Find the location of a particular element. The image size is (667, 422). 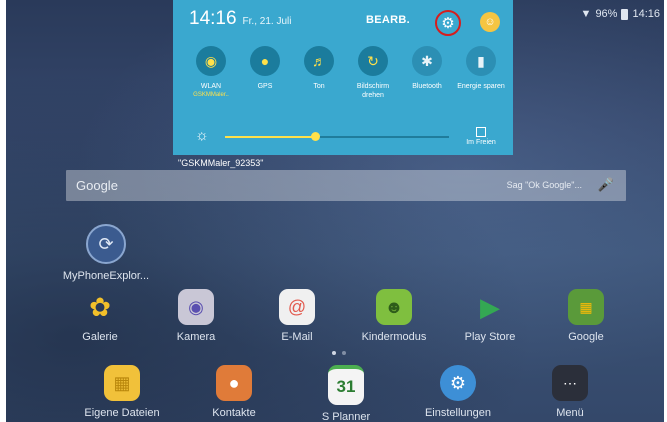

qs-date: Fr., 21. Juli is located at coordinates (267, 21).